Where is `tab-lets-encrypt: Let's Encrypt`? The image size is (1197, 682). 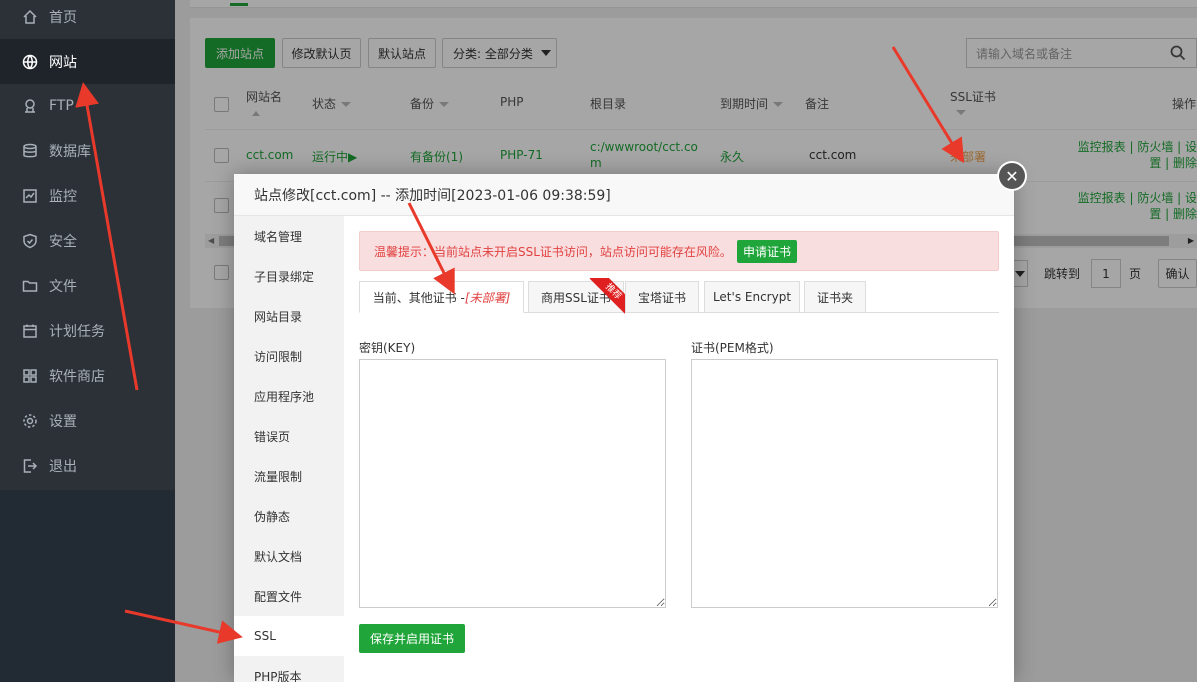
tab-lets-encrypt: Let's Encrypt is located at coordinates (752, 297).